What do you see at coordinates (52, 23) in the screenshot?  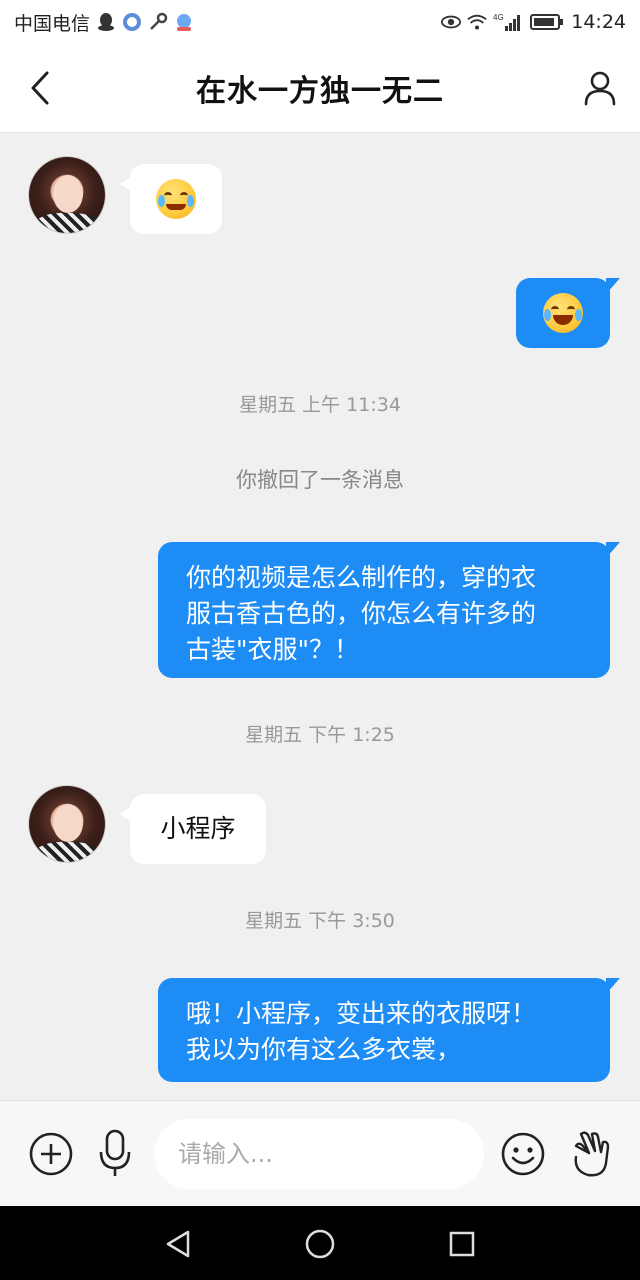 I see `carrier-name: 中国电信` at bounding box center [52, 23].